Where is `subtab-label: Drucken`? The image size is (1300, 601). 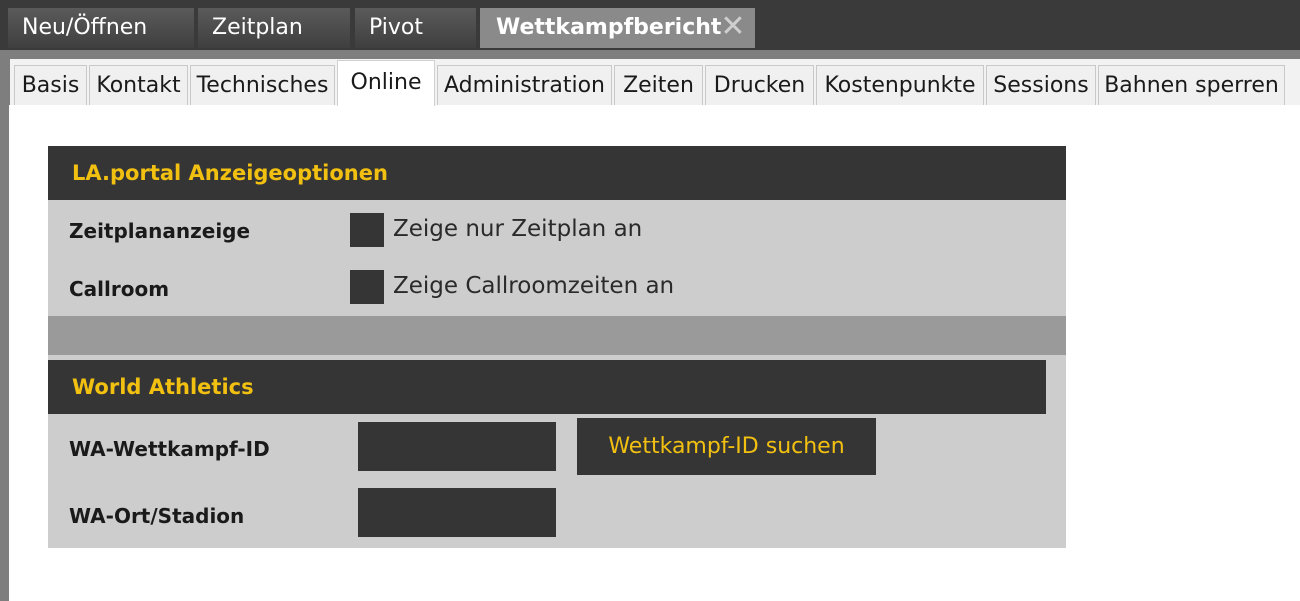 subtab-label: Drucken is located at coordinates (759, 85).